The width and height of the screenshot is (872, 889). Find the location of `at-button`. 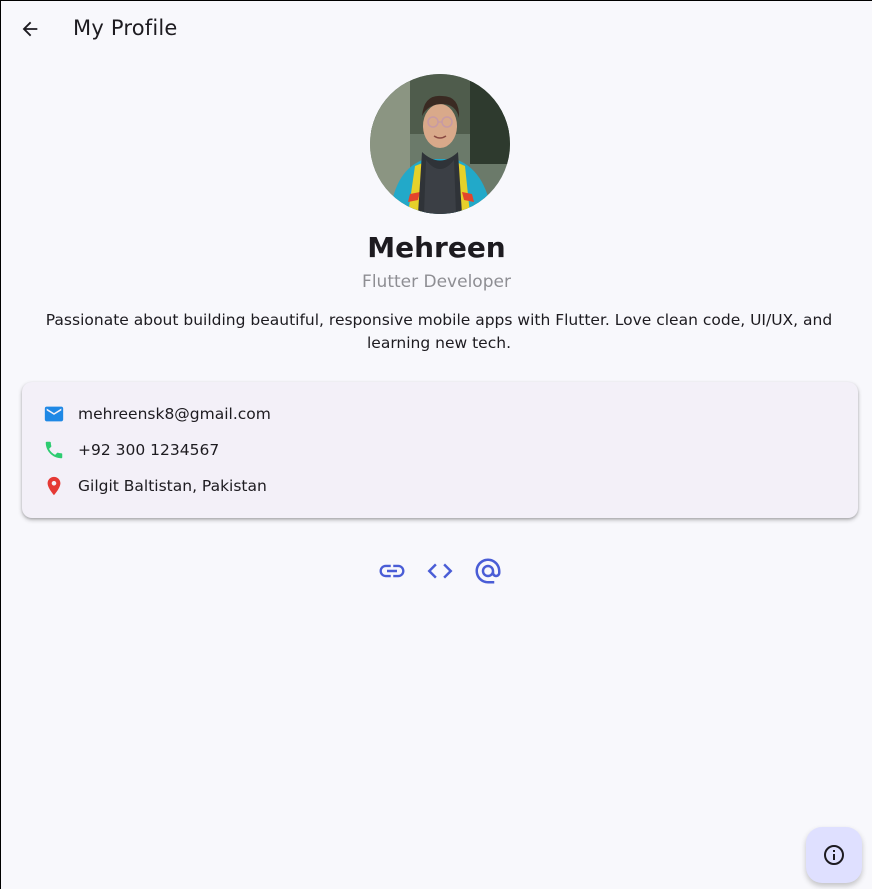

at-button is located at coordinates (488, 571).